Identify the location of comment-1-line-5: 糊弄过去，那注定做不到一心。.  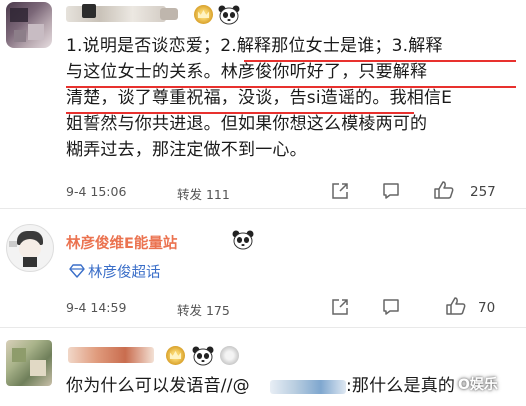
(186, 150).